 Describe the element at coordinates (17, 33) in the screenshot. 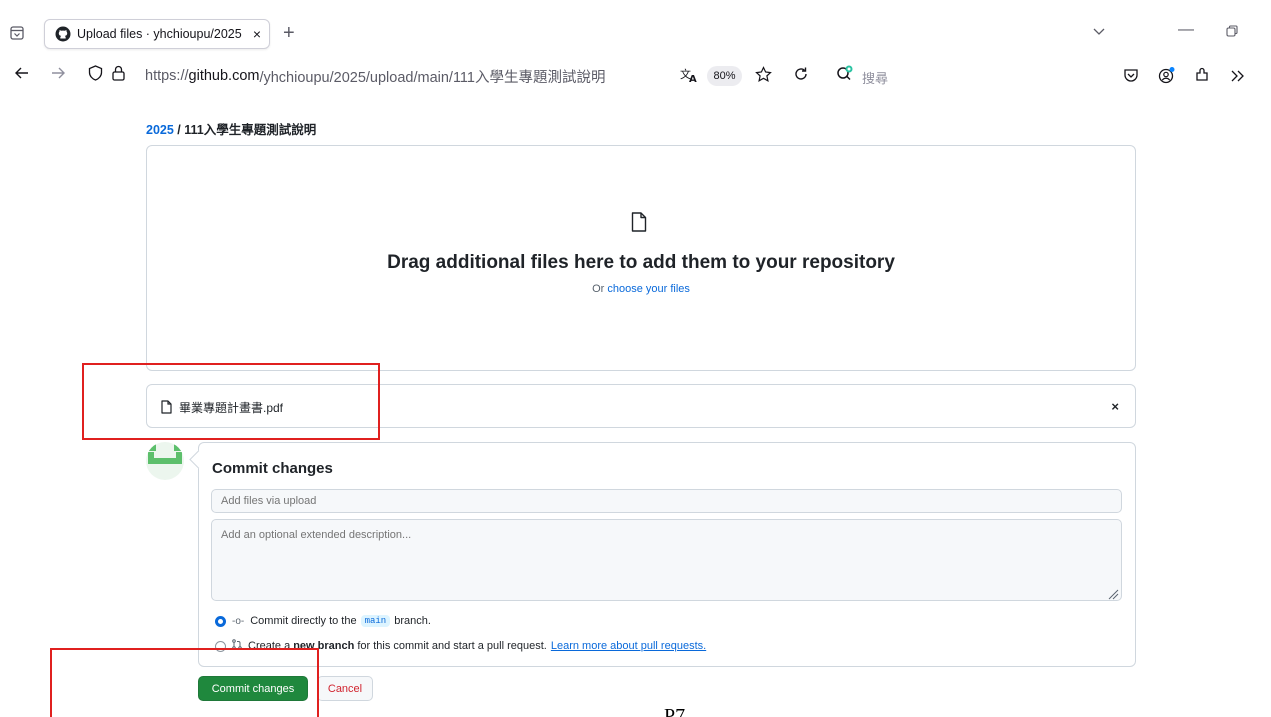

I see `tab-list-icon` at that location.